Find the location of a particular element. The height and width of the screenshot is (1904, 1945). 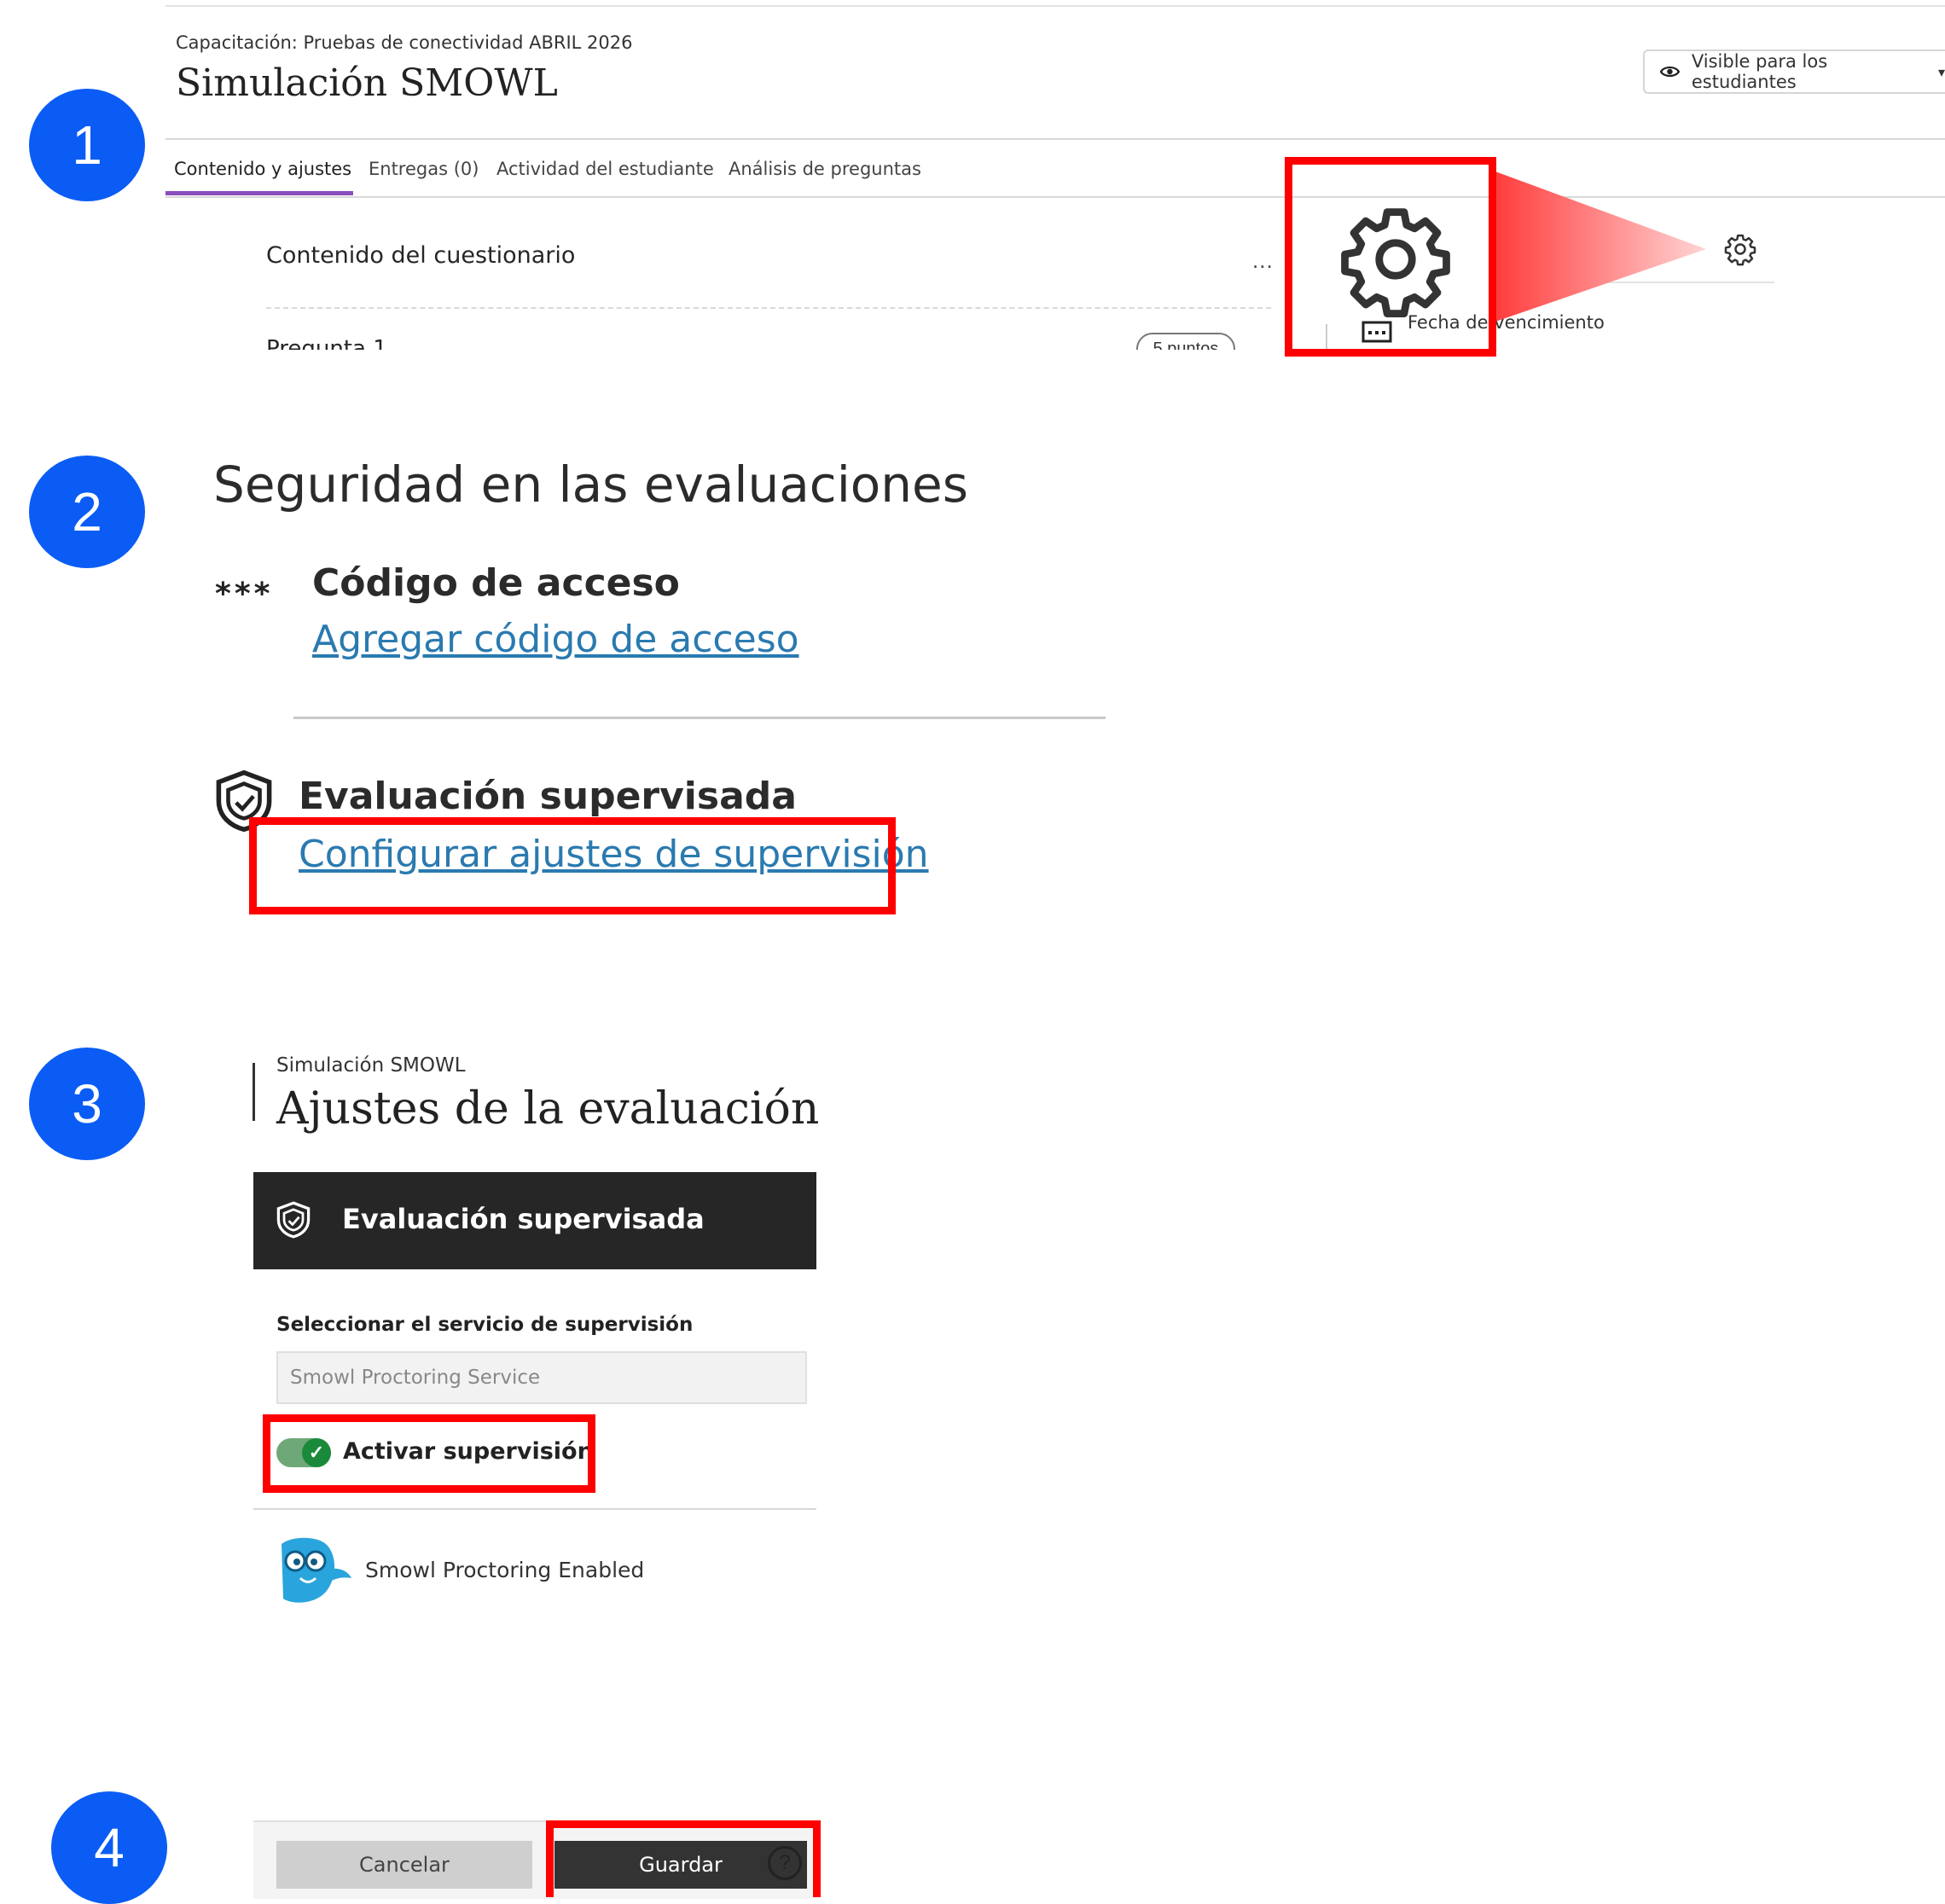

settings-title: Ajustes de la evaluación is located at coordinates (548, 1109).